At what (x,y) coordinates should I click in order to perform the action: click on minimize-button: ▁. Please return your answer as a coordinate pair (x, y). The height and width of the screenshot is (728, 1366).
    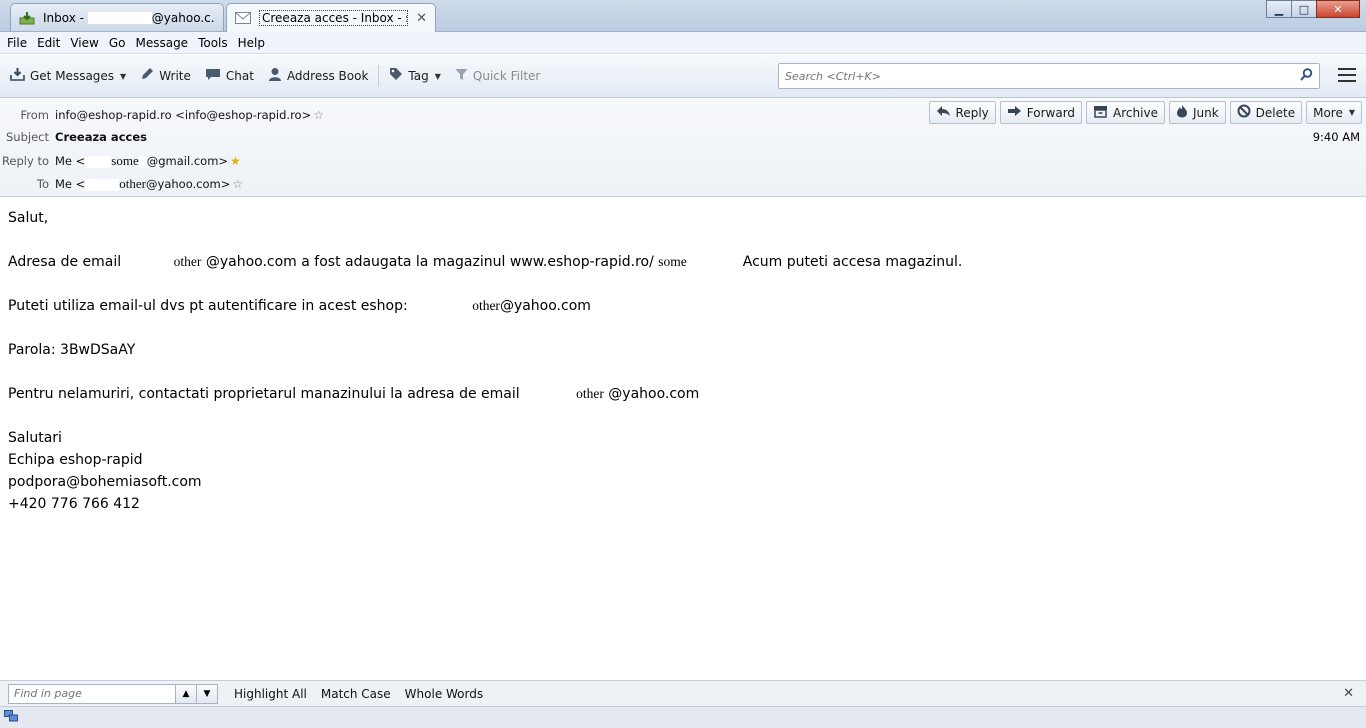
    Looking at the image, I should click on (1279, 9).